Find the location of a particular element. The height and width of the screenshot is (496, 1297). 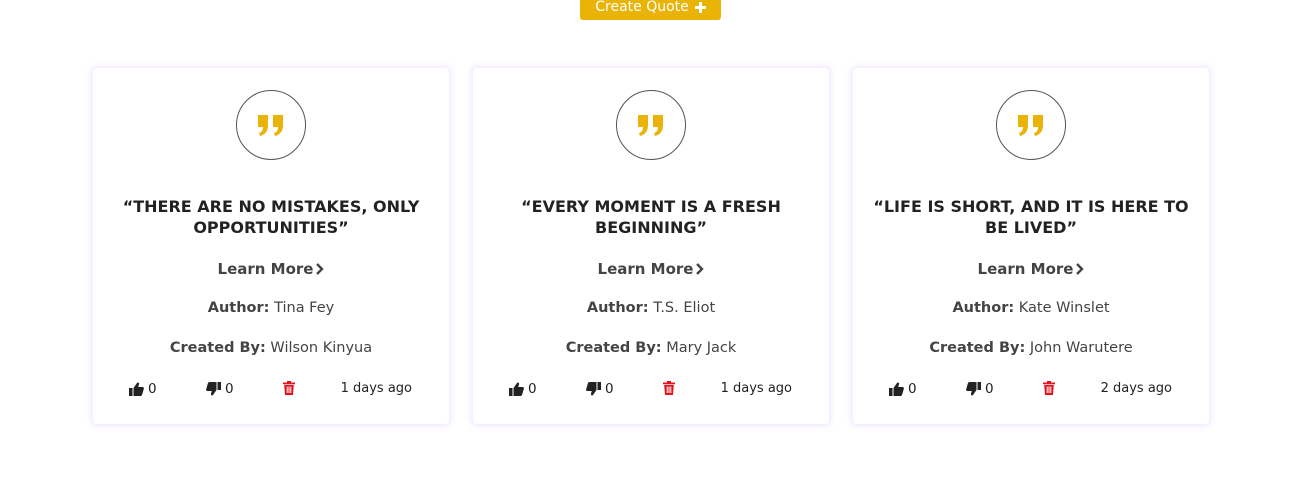

time-ago: 2 days ago is located at coordinates (1136, 388).